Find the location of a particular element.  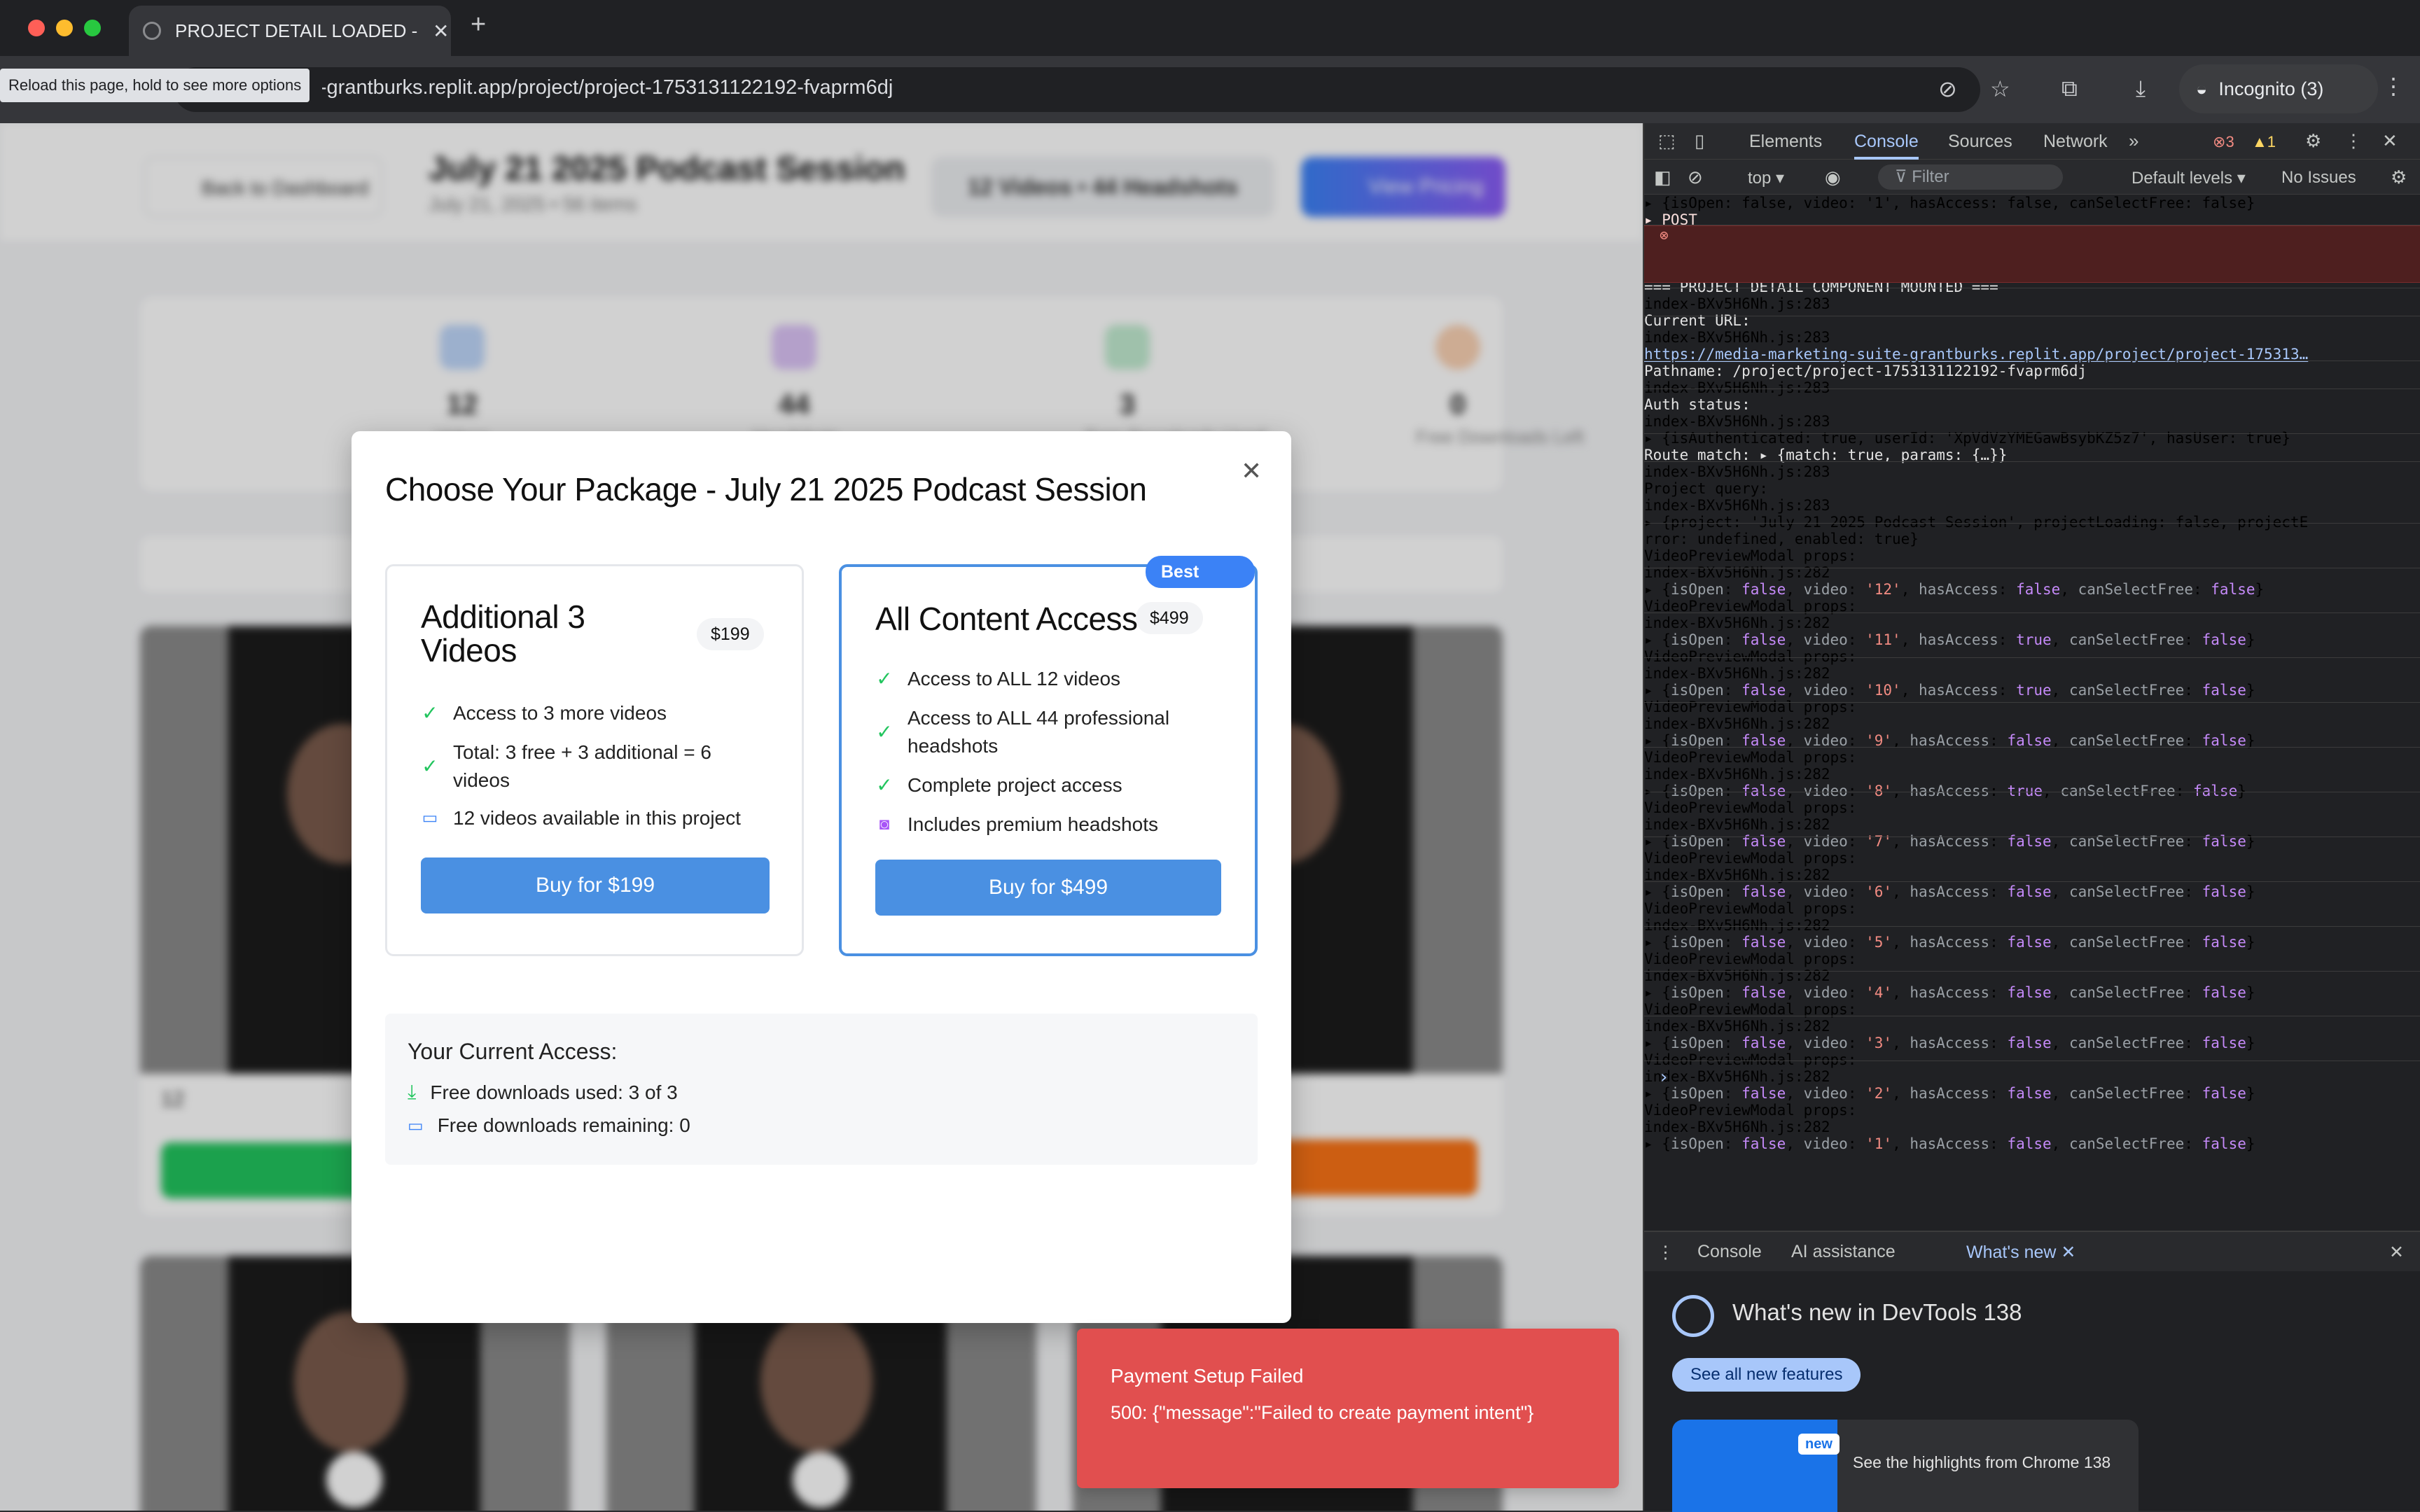

device-toolbar-icon: ▯ is located at coordinates (1699, 141).